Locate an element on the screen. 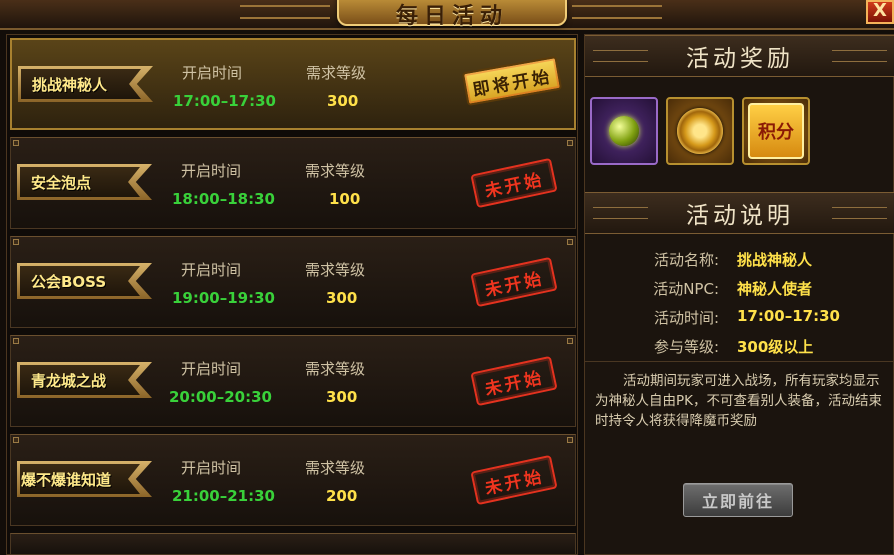 The image size is (894, 555). details-title: 活动说明 is located at coordinates (740, 216).